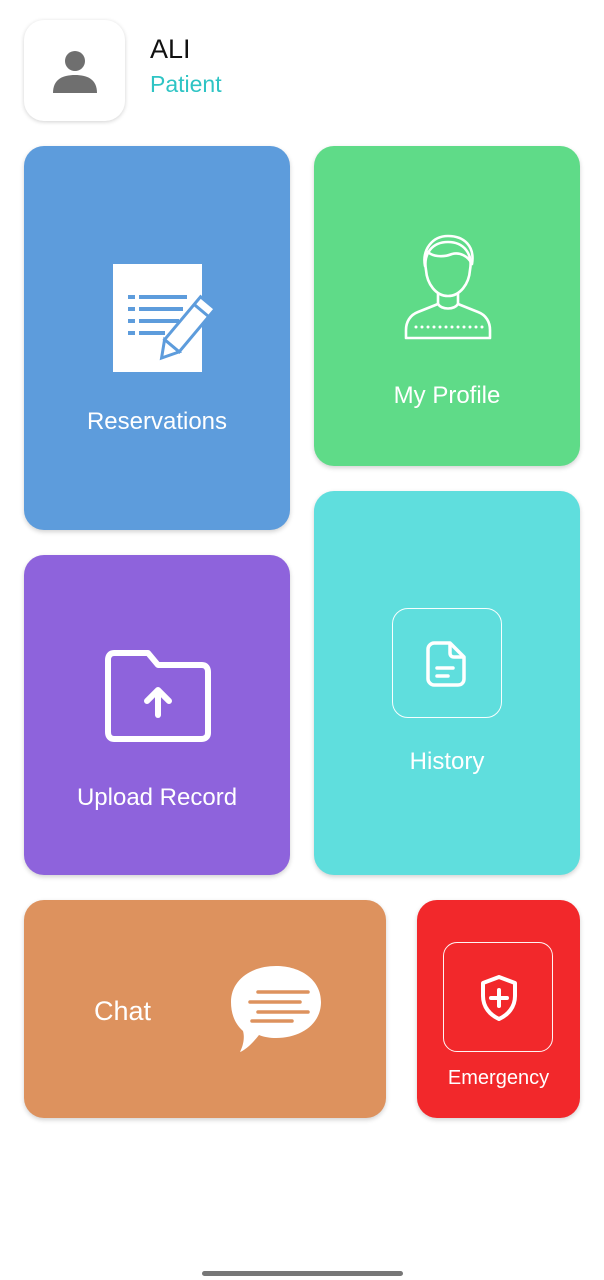 Image resolution: width=604 pixels, height=1280 pixels. What do you see at coordinates (448, 287) in the screenshot?
I see `user-outline-icon` at bounding box center [448, 287].